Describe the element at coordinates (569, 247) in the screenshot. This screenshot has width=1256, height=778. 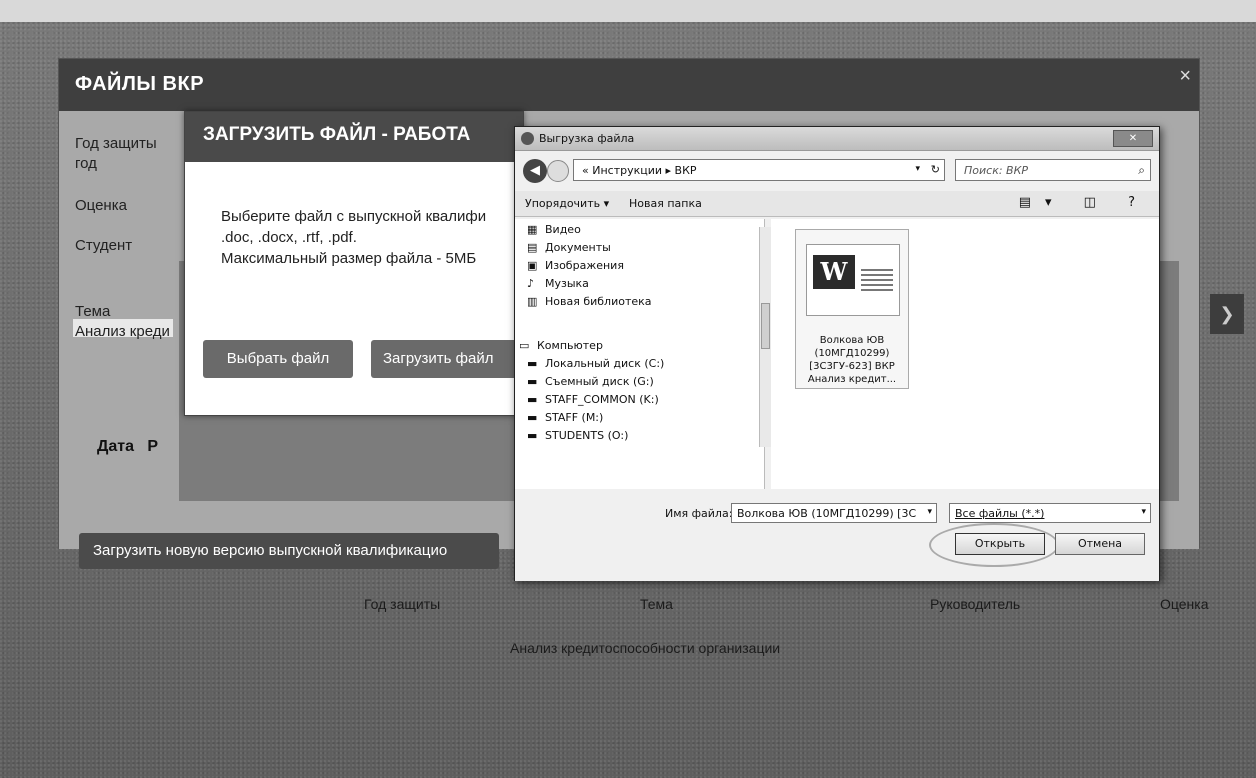
I see `nav-item-documents: ▤ Документы` at that location.